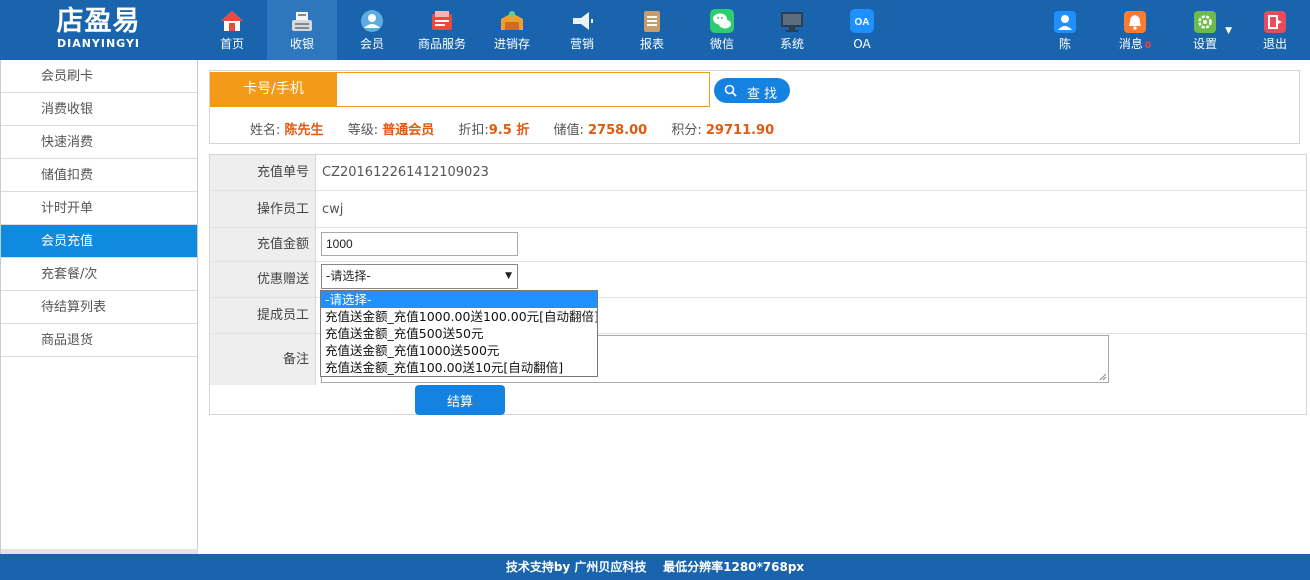 The image size is (1310, 580). I want to click on bonus-option: 充值送金额_充值100.00送10元[自动翻倍], so click(459, 367).